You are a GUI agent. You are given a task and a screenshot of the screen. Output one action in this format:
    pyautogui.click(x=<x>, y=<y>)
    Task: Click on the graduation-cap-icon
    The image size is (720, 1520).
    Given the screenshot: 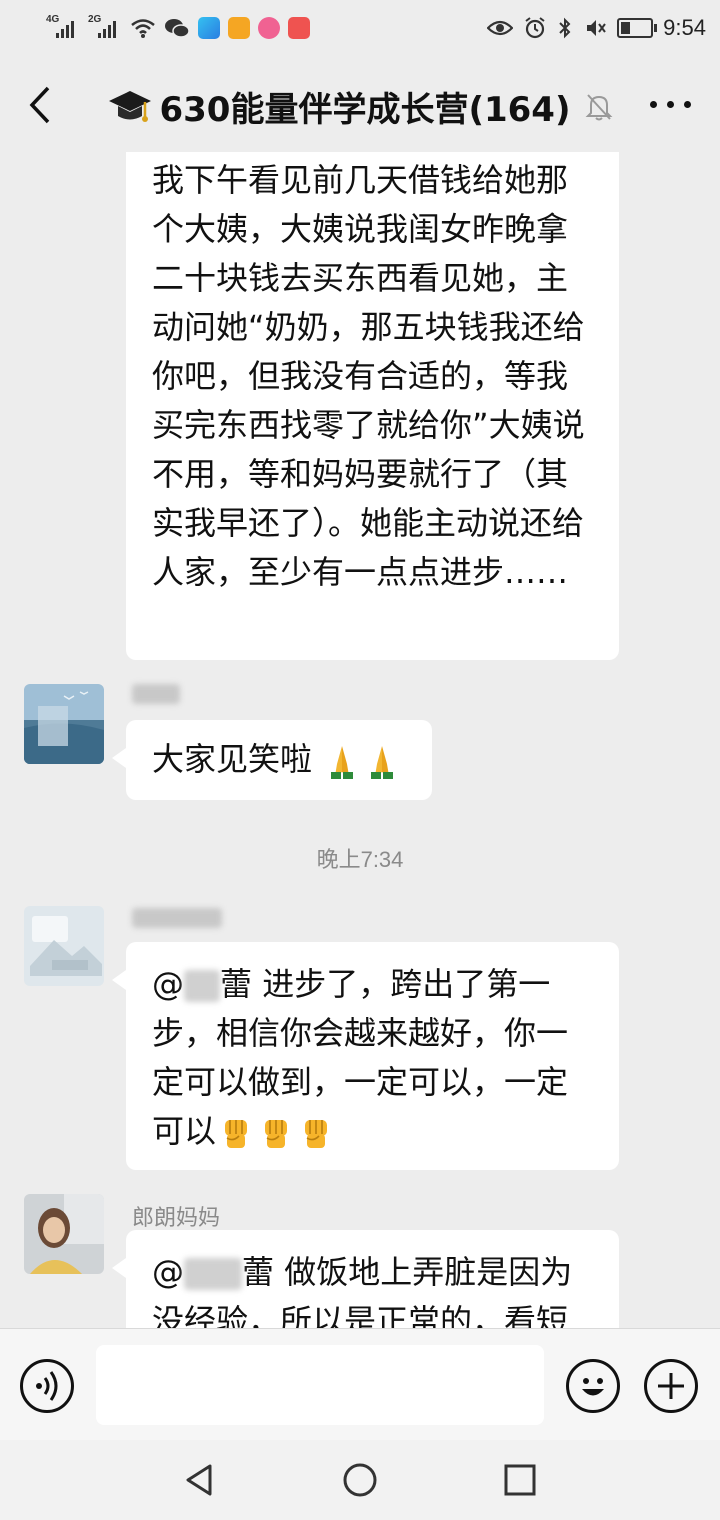 What is the action you would take?
    pyautogui.click(x=130, y=106)
    